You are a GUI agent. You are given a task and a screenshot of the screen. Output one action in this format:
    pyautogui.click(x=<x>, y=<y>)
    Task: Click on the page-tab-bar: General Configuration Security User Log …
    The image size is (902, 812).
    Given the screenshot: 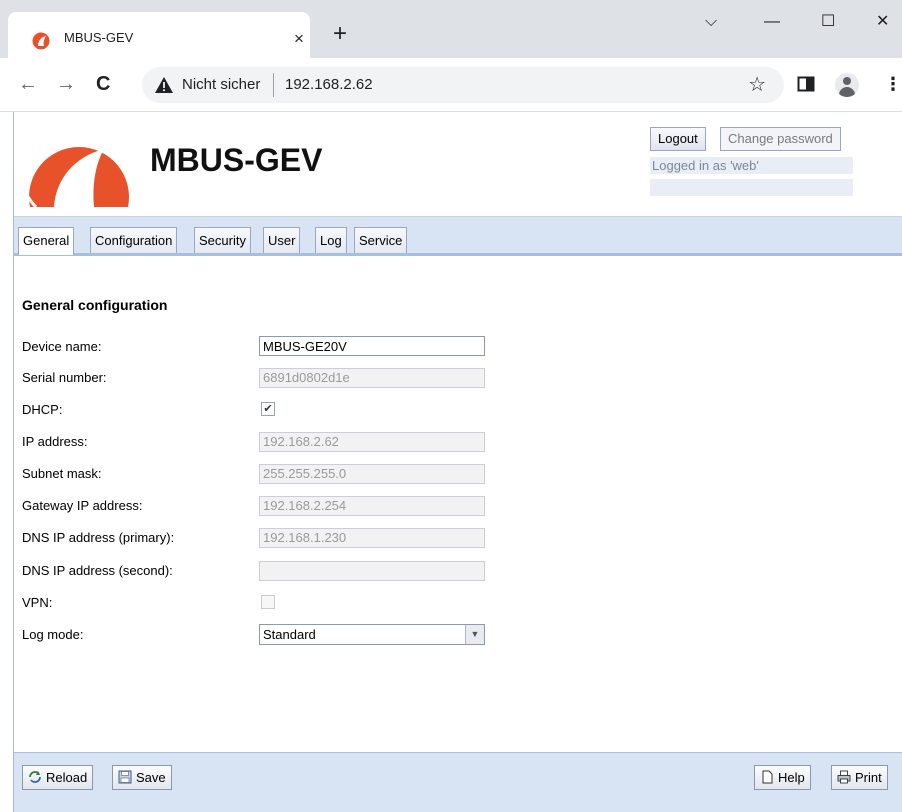 What is the action you would take?
    pyautogui.click(x=458, y=236)
    